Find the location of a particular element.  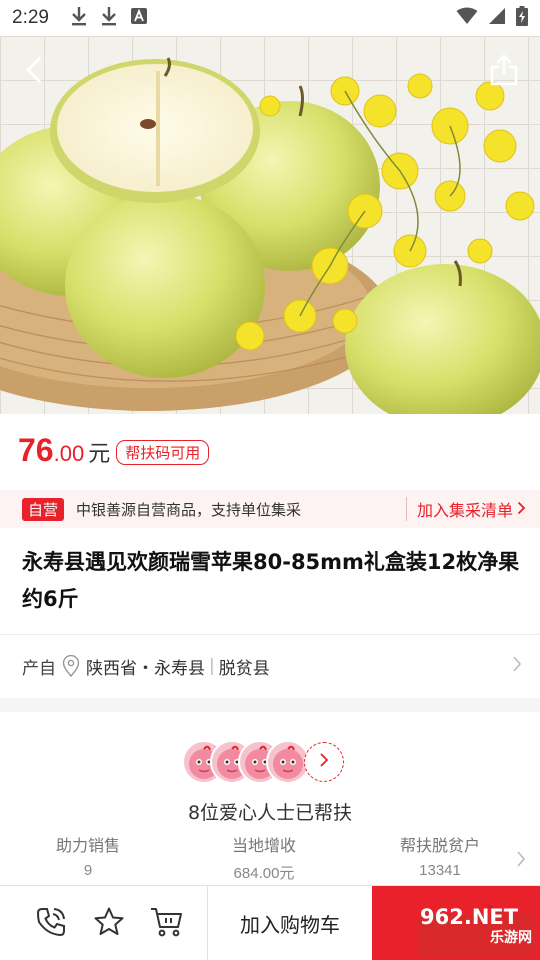

share-button is located at coordinates (504, 72).